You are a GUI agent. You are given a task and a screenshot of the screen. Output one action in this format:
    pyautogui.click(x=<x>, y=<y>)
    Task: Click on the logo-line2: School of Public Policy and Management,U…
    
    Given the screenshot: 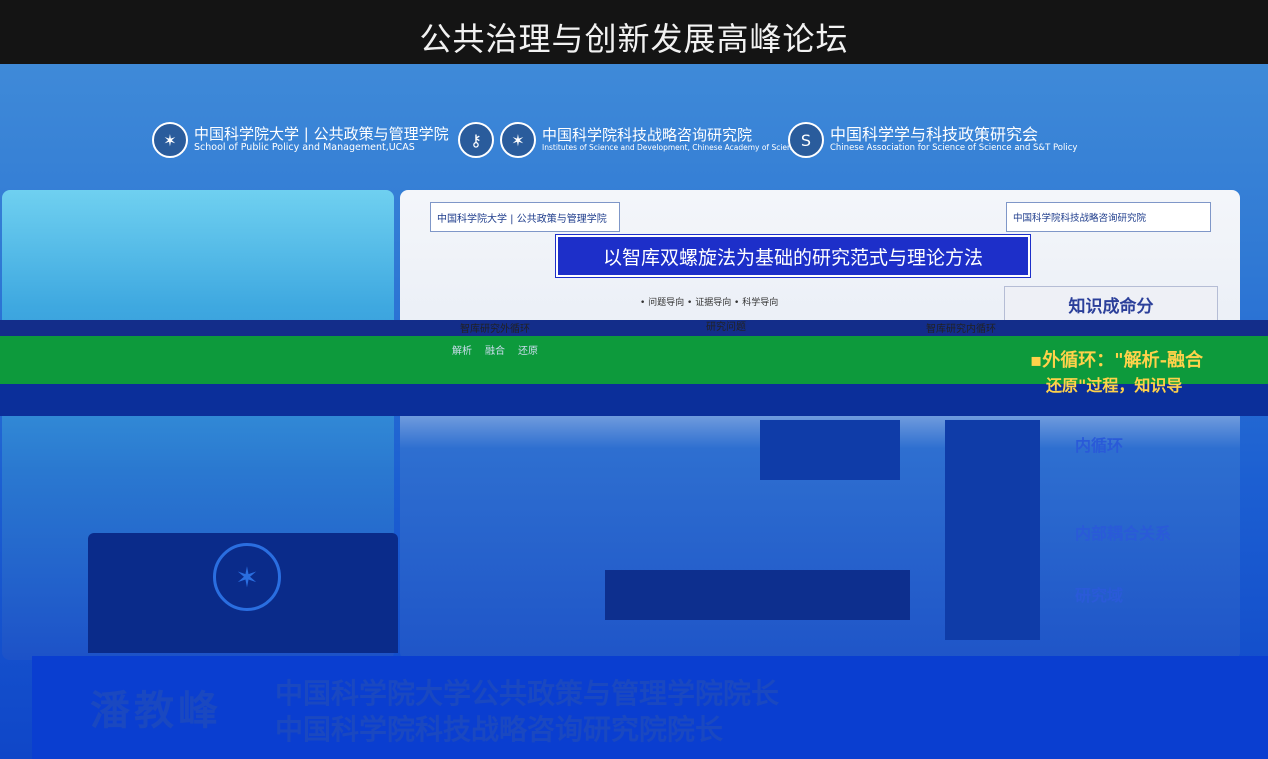 What is the action you would take?
    pyautogui.click(x=304, y=148)
    